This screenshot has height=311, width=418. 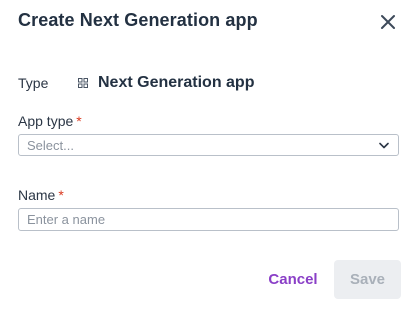 What do you see at coordinates (37, 195) in the screenshot?
I see `name-label-text: Name` at bounding box center [37, 195].